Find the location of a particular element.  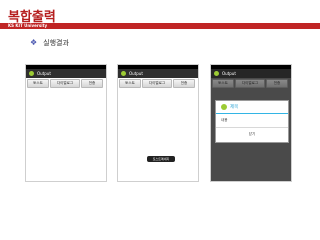

bullet-text: 실행결과 is located at coordinates (56, 43).